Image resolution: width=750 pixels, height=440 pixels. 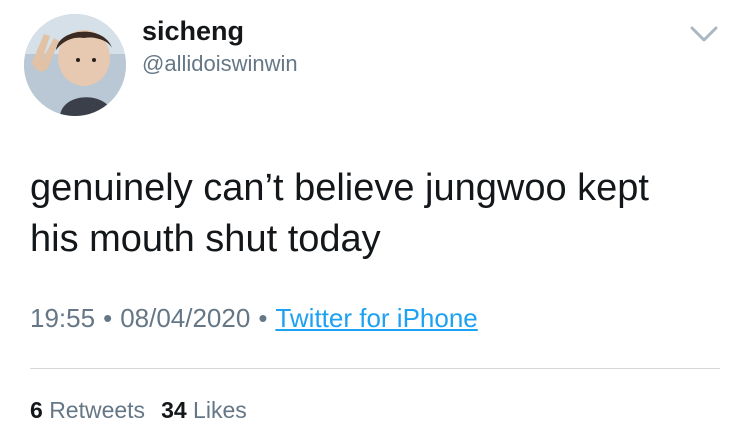 What do you see at coordinates (376, 318) in the screenshot?
I see `tweet-source-link: Twitter for iPhone` at bounding box center [376, 318].